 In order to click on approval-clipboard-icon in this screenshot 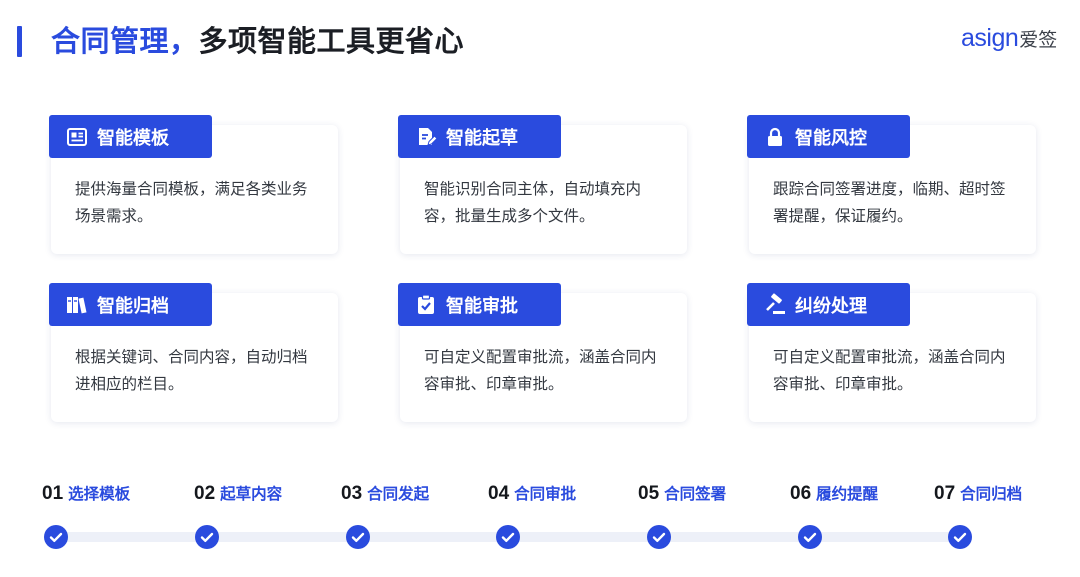, I will do `click(426, 305)`.